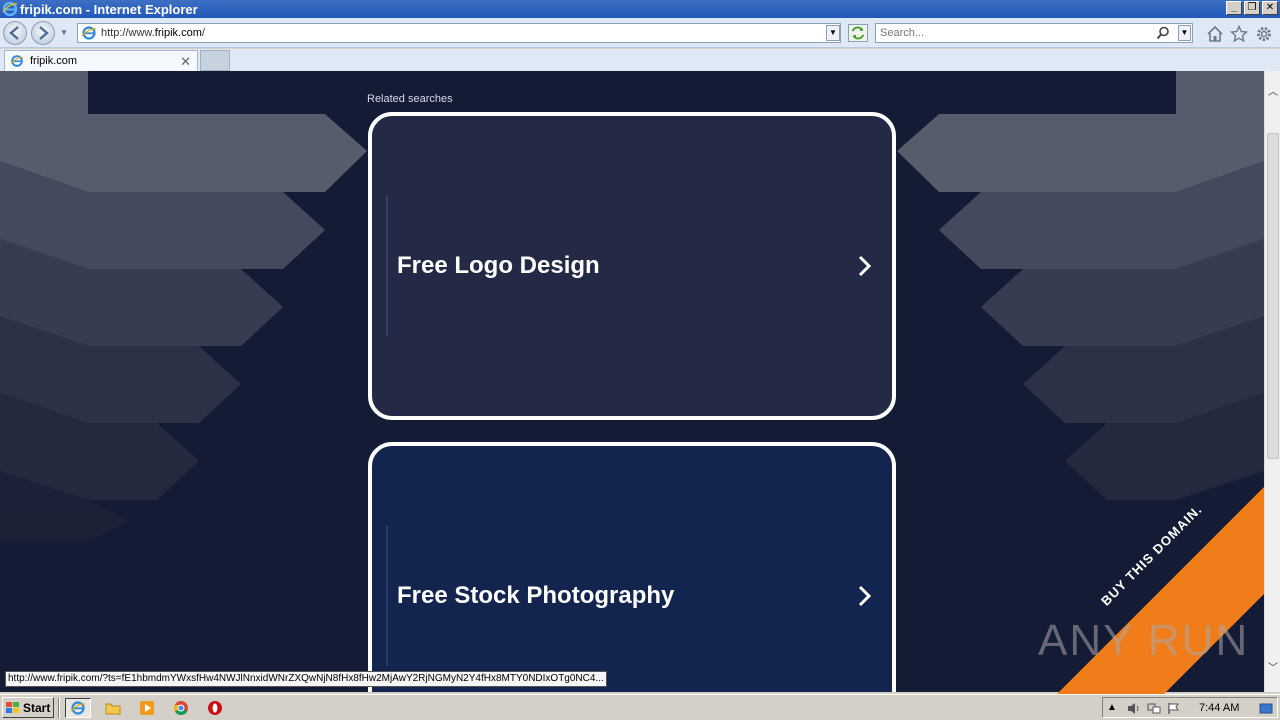 This screenshot has width=1280, height=720. I want to click on refresh-icon, so click(858, 33).